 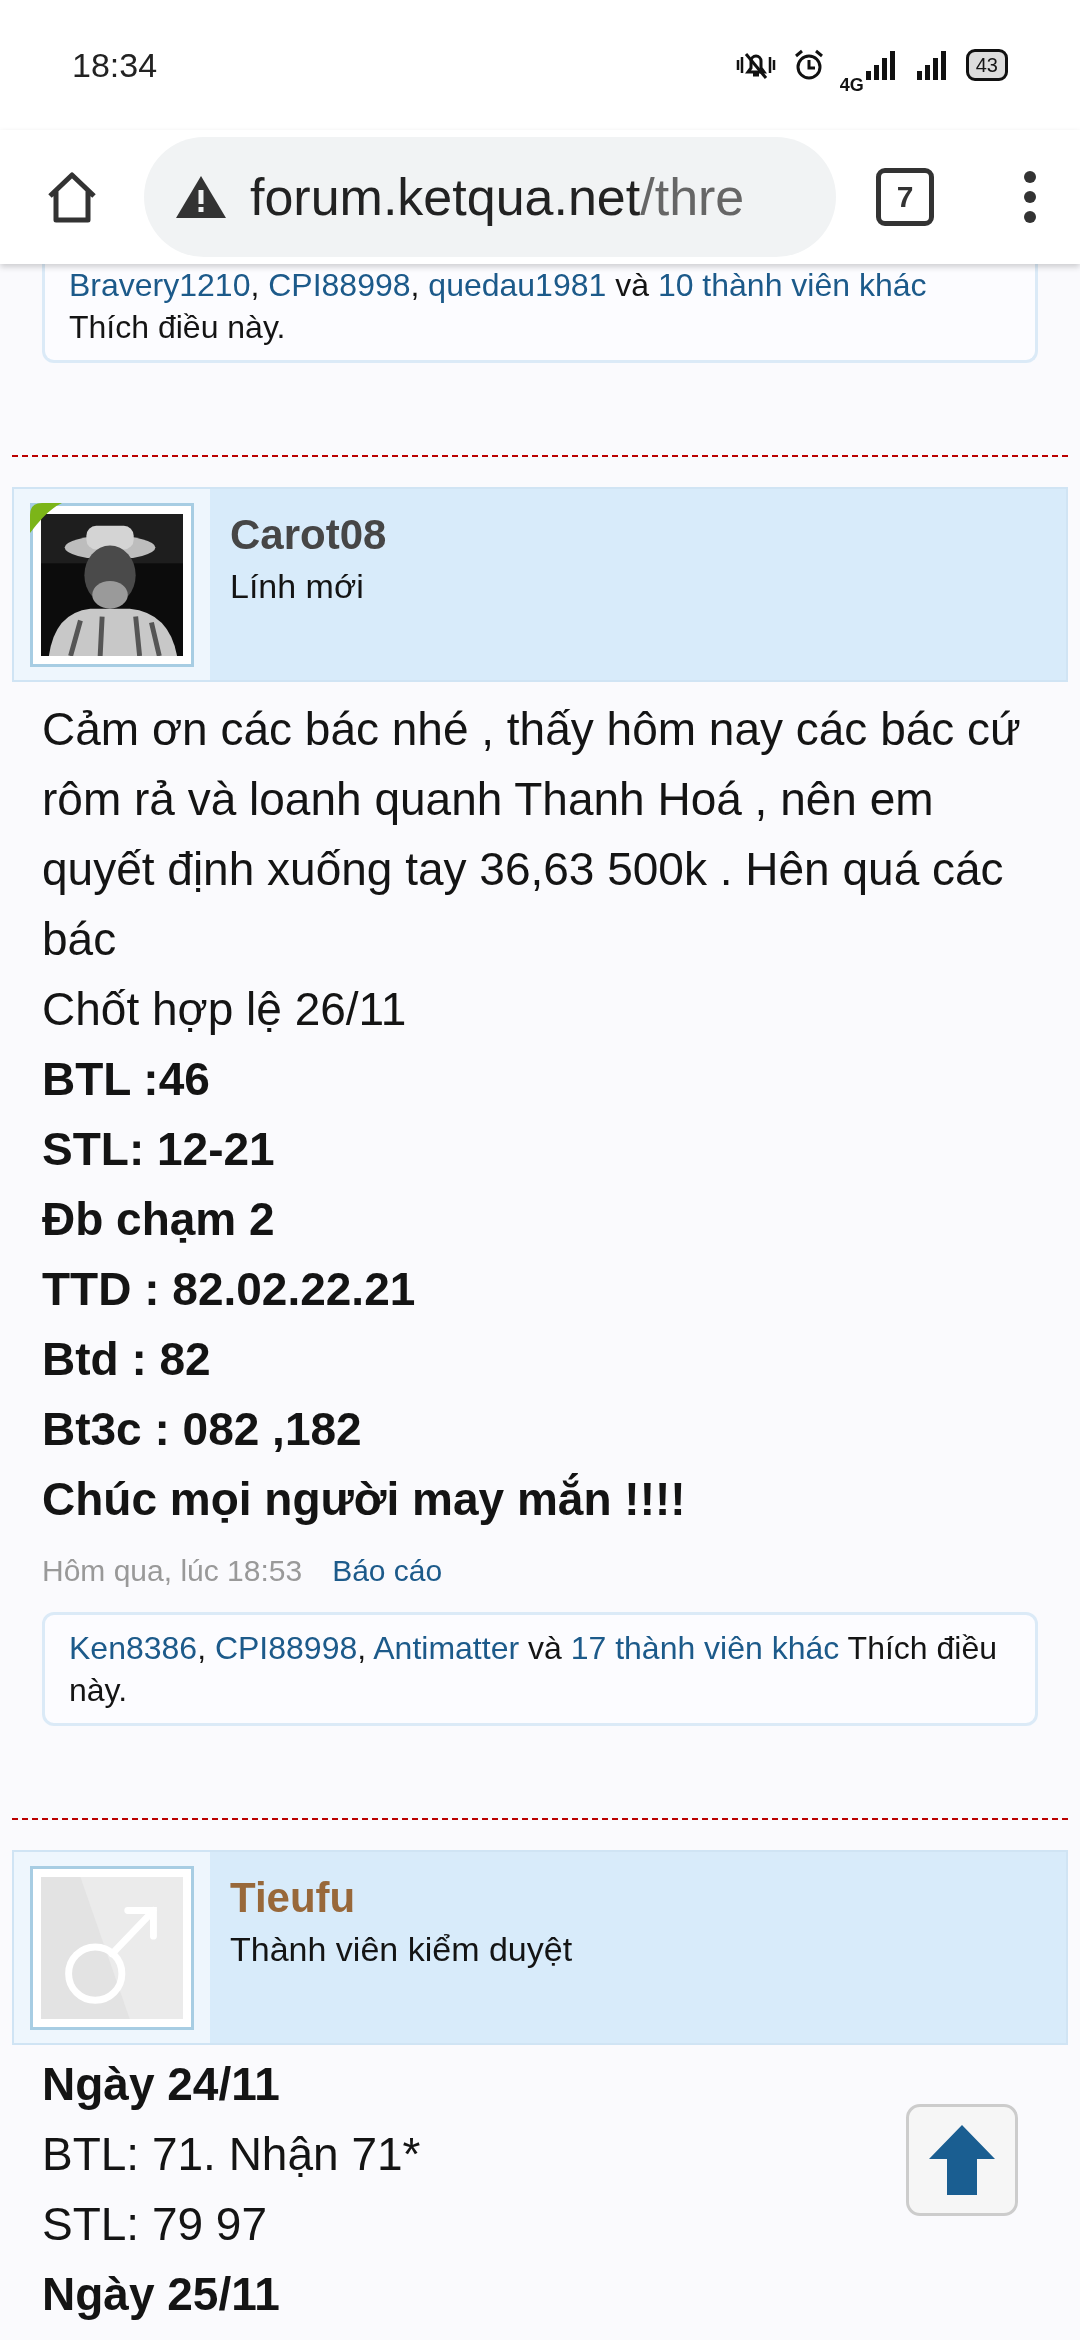 What do you see at coordinates (401, 1949) in the screenshot?
I see `user-title: Thành viên kiểm duyệt` at bounding box center [401, 1949].